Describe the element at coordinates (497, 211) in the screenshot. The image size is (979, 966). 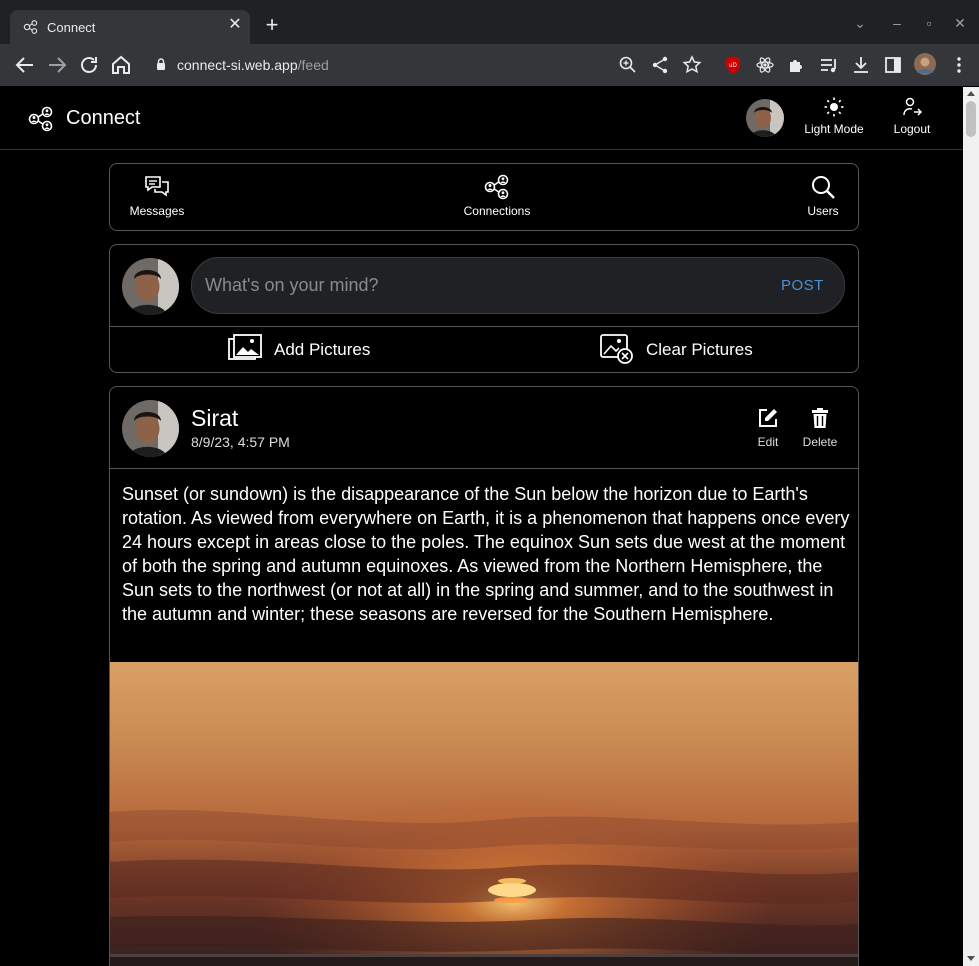
I see `nav-label-connections: Connections` at that location.